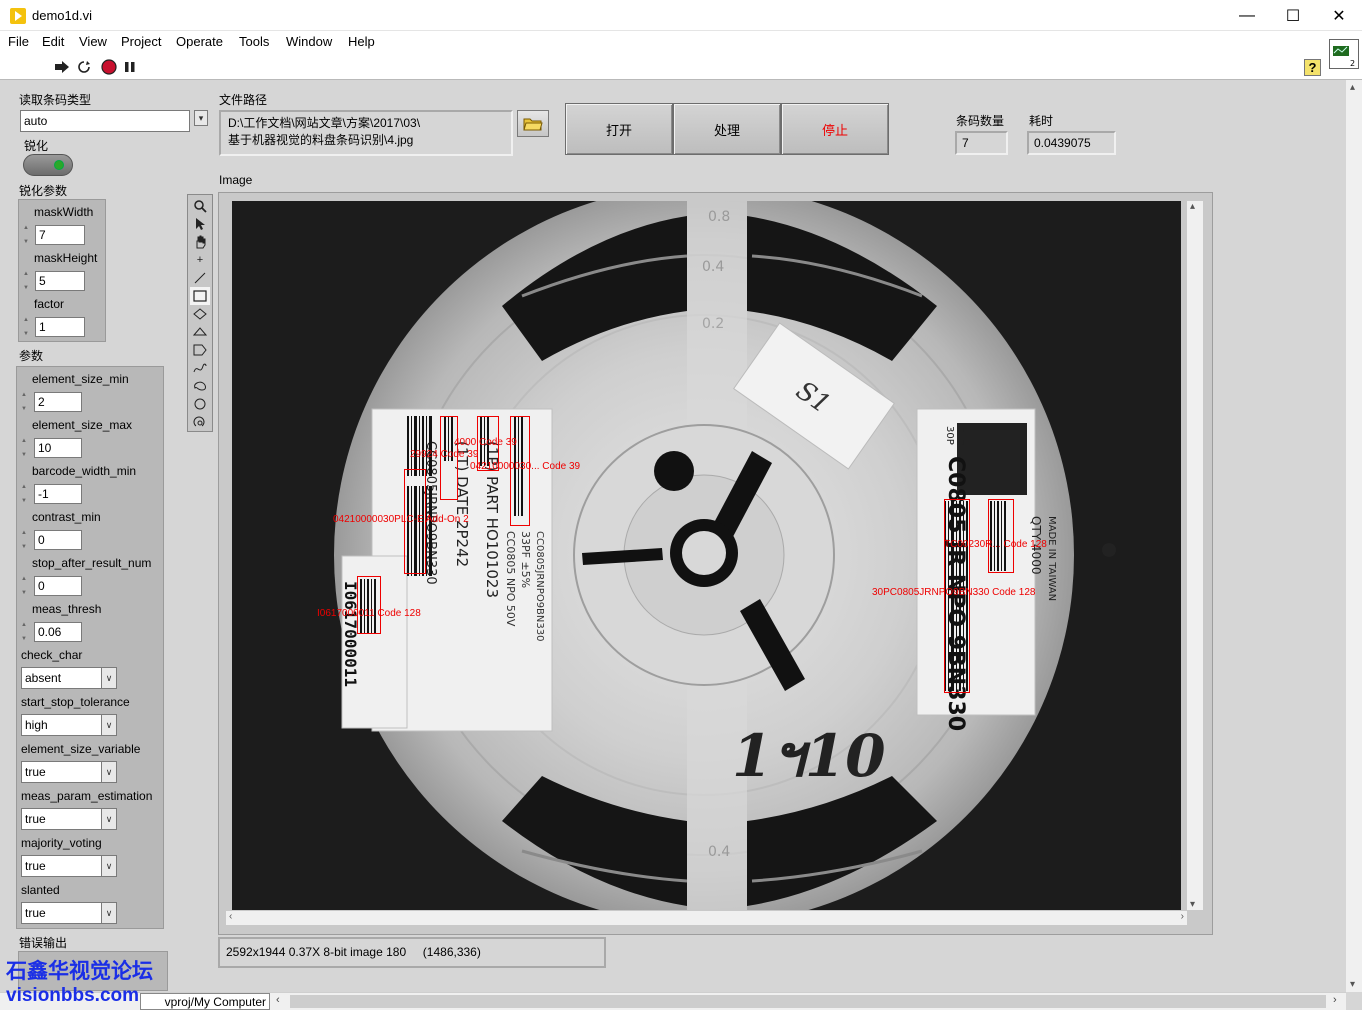 The width and height of the screenshot is (1362, 1010). I want to click on contrast-min-spinner: ▲ ▼, so click(25, 540).